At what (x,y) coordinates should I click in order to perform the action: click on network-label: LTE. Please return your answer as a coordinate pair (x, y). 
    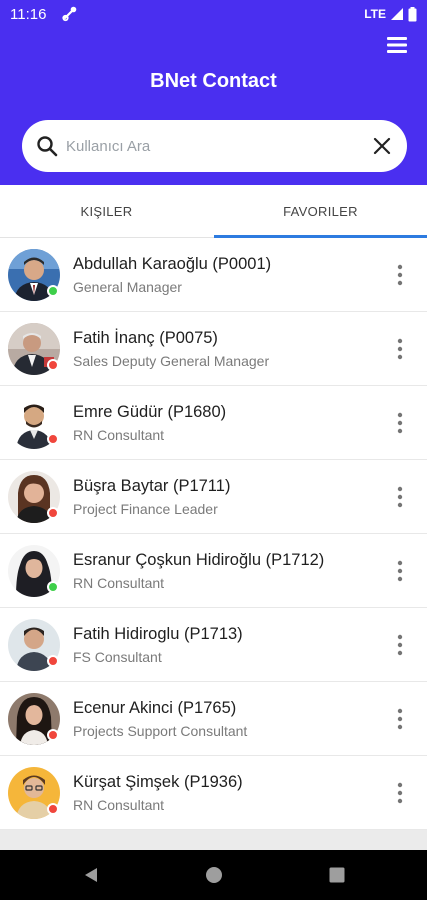
    Looking at the image, I should click on (375, 14).